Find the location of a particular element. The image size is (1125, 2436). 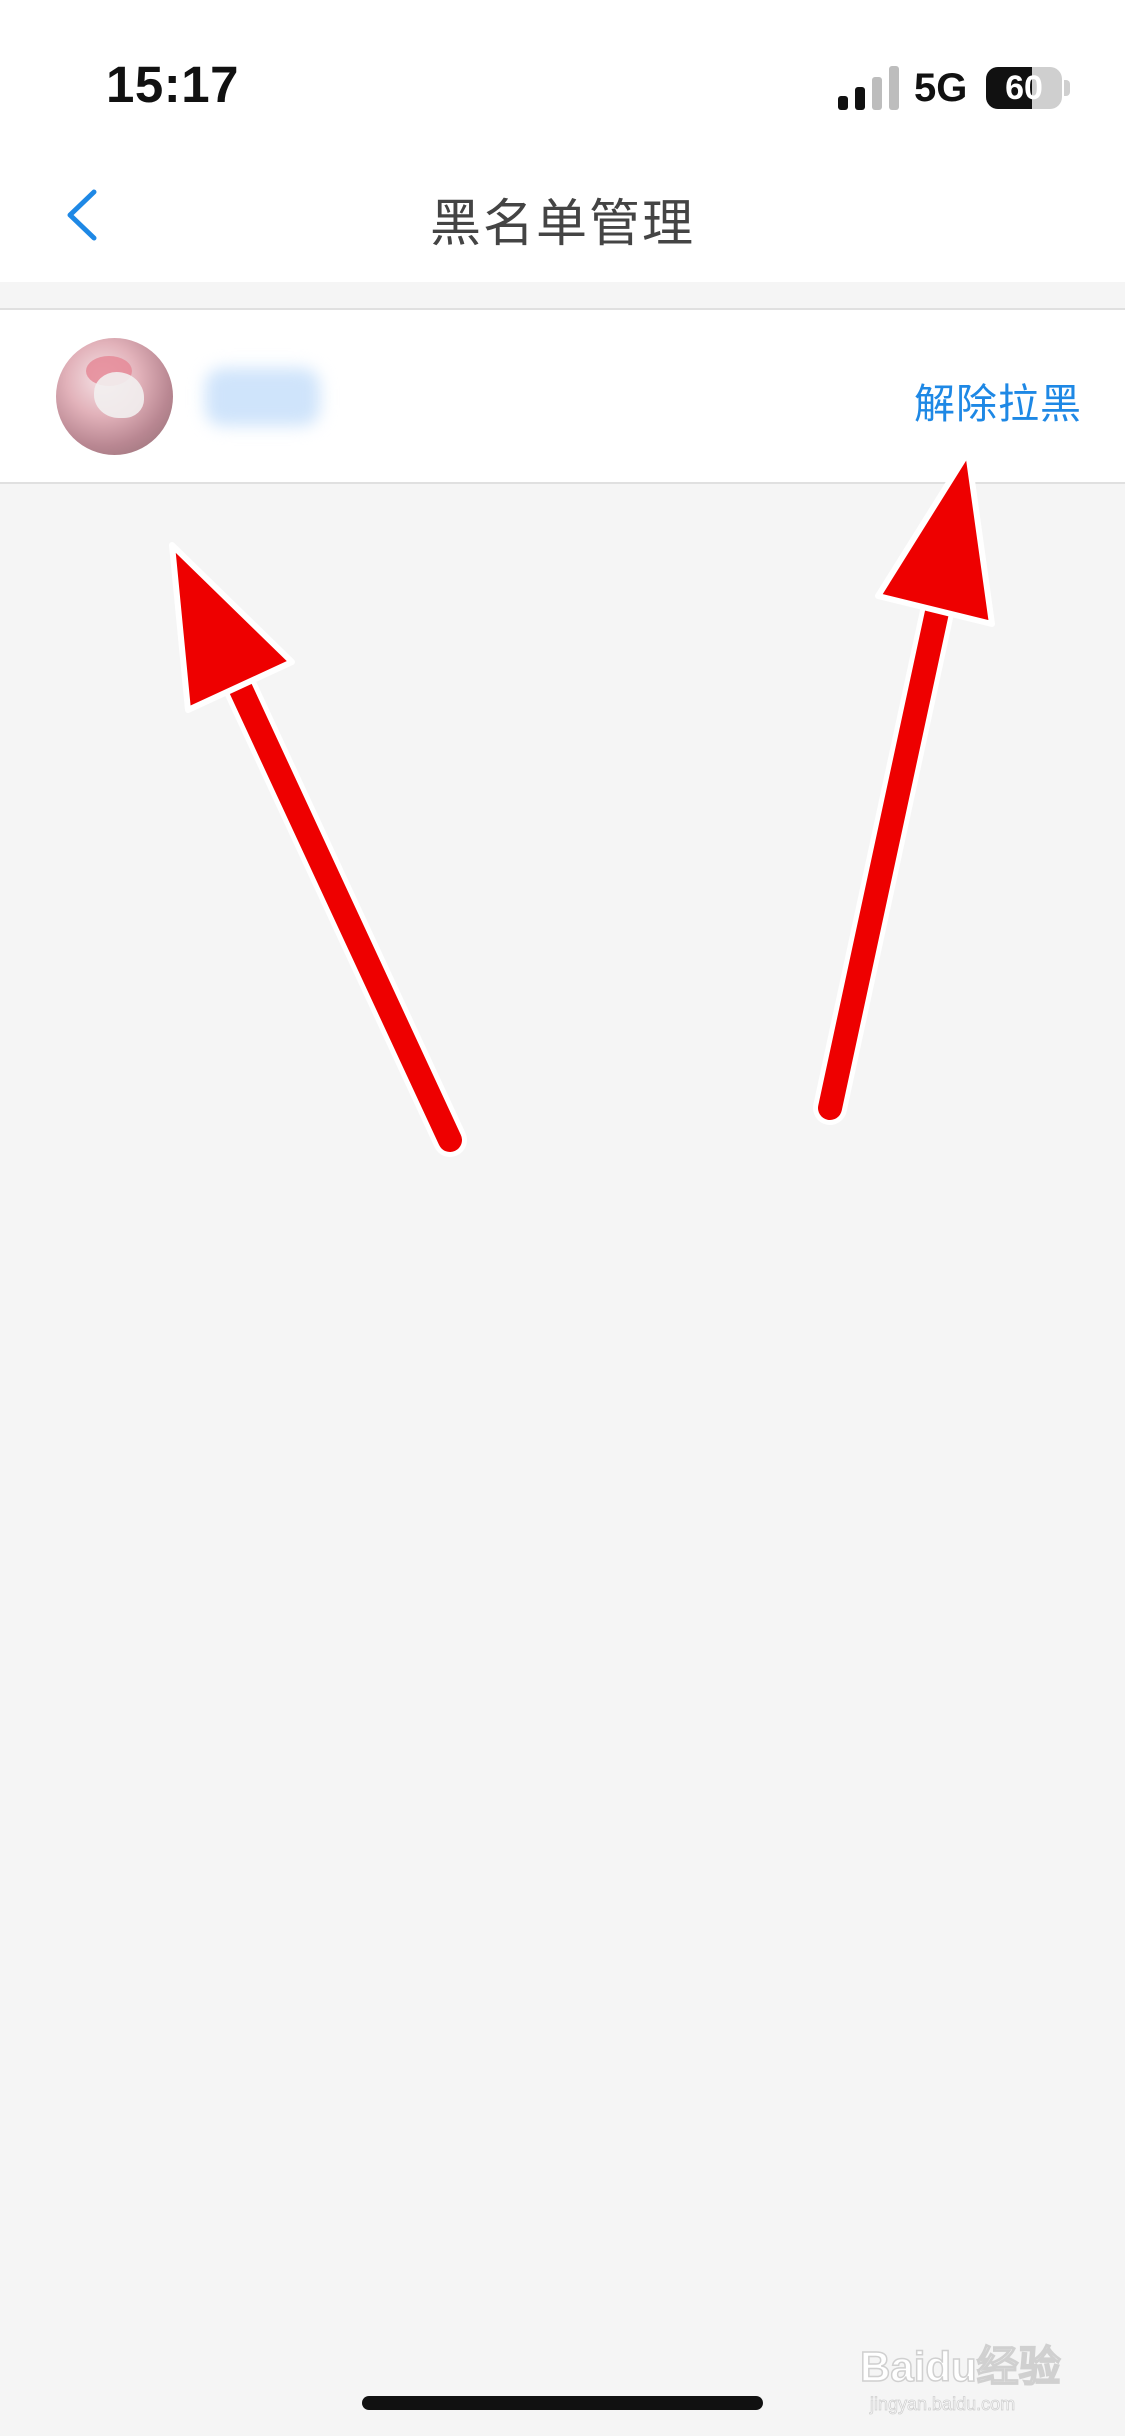

avatar is located at coordinates (114, 396).